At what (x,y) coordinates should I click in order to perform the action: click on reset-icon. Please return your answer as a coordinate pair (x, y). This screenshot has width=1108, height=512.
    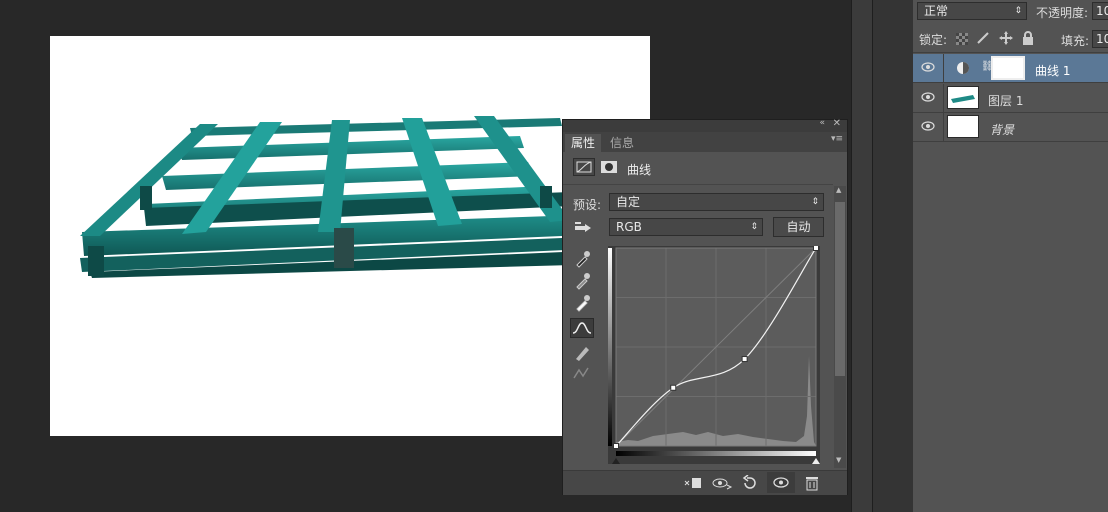
    Looking at the image, I should click on (750, 483).